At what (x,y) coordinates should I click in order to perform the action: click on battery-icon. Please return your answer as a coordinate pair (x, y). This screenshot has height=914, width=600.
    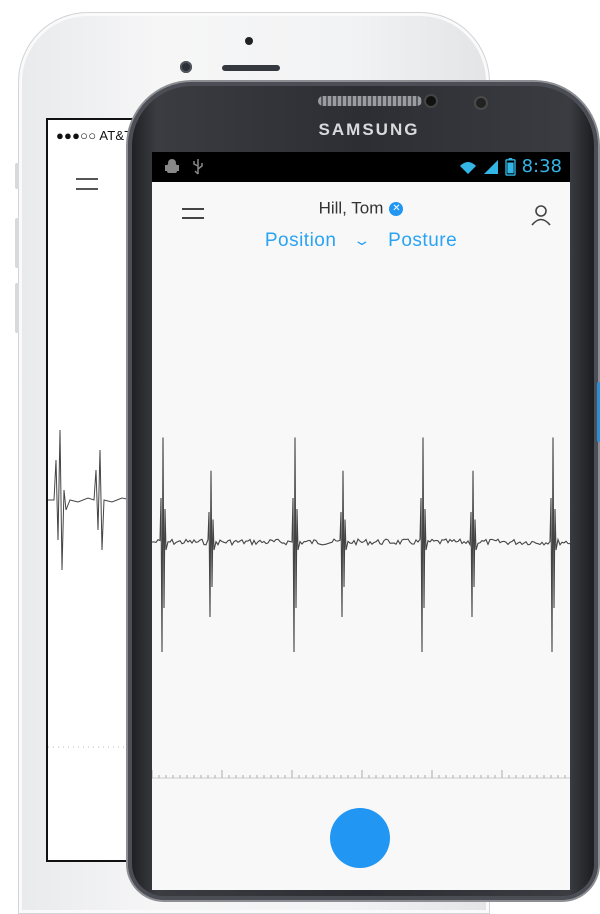
    Looking at the image, I should click on (510, 166).